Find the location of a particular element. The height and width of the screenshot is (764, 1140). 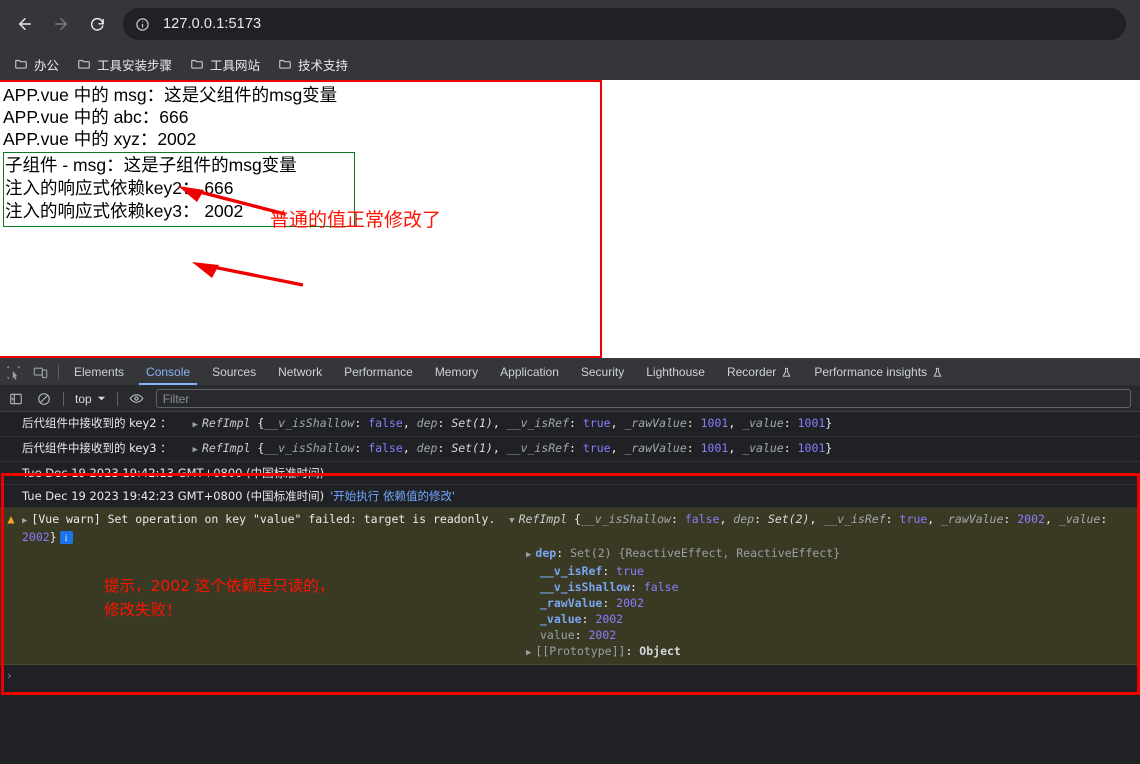

prompt-chevron-icon: › is located at coordinates (9, 675).